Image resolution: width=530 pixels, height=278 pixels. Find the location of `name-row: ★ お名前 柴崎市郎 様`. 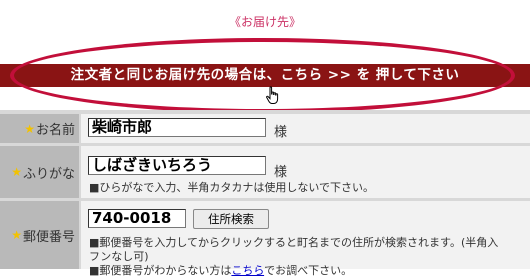

name-row: ★ お名前 柴崎市郎 様 is located at coordinates (265, 128).